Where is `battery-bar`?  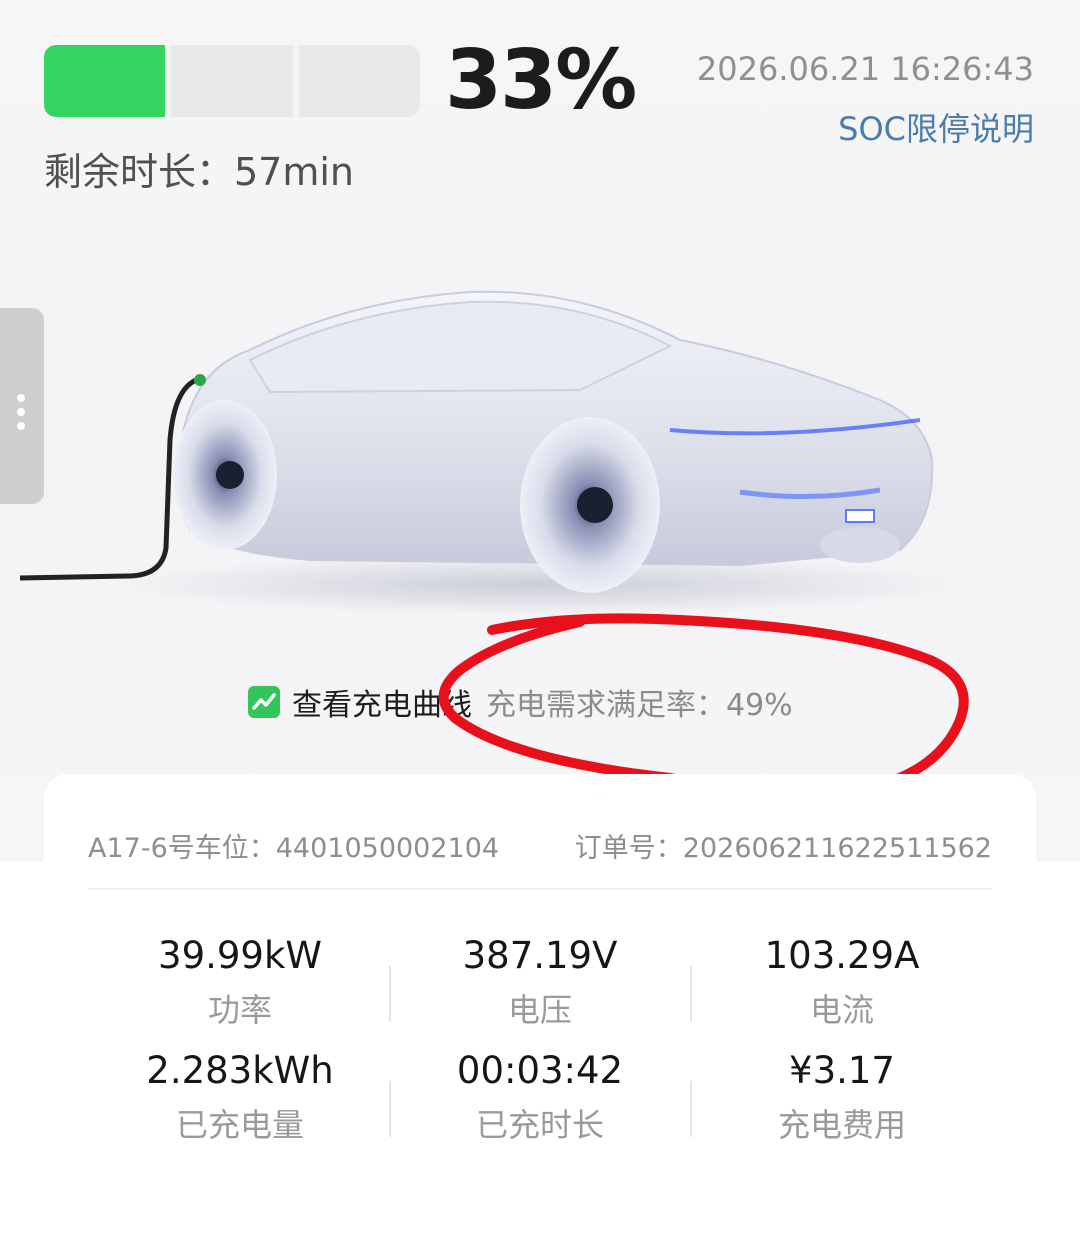
battery-bar is located at coordinates (232, 81).